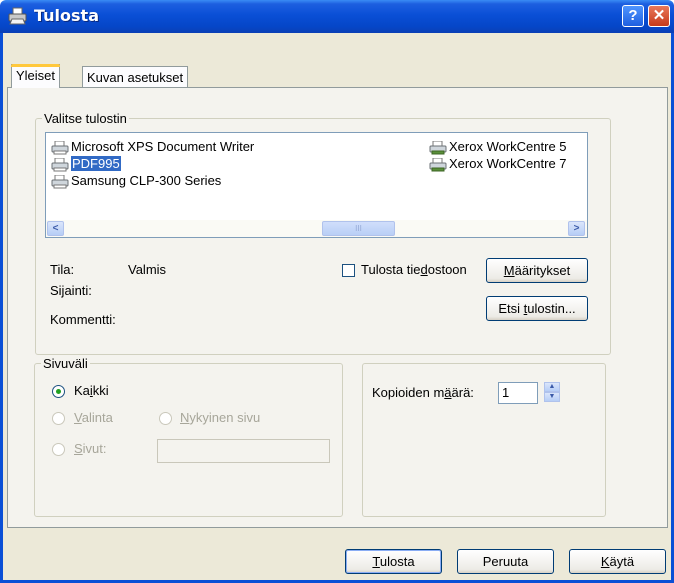 This screenshot has width=674, height=583. Describe the element at coordinates (58, 449) in the screenshot. I see `pages-radio` at that location.